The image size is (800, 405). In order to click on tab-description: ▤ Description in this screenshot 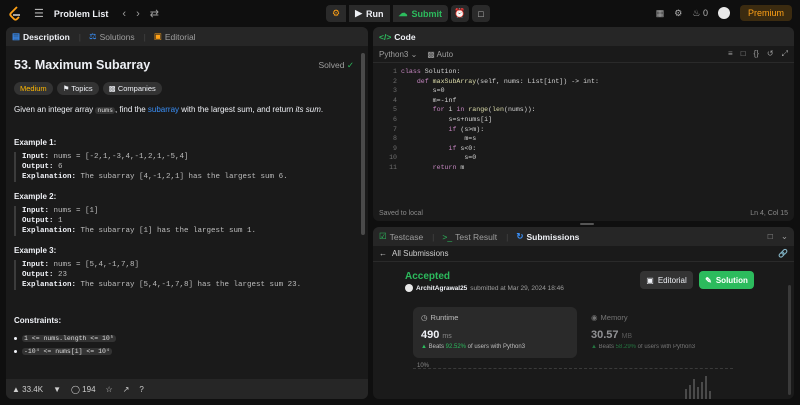, I will do `click(41, 36)`.